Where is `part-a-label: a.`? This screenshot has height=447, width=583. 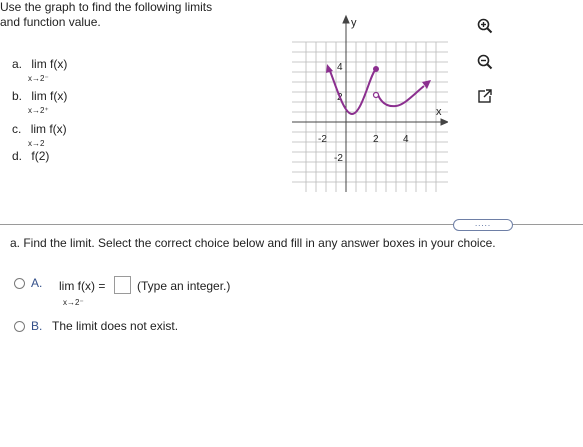
part-a-label: a. is located at coordinates (17, 64).